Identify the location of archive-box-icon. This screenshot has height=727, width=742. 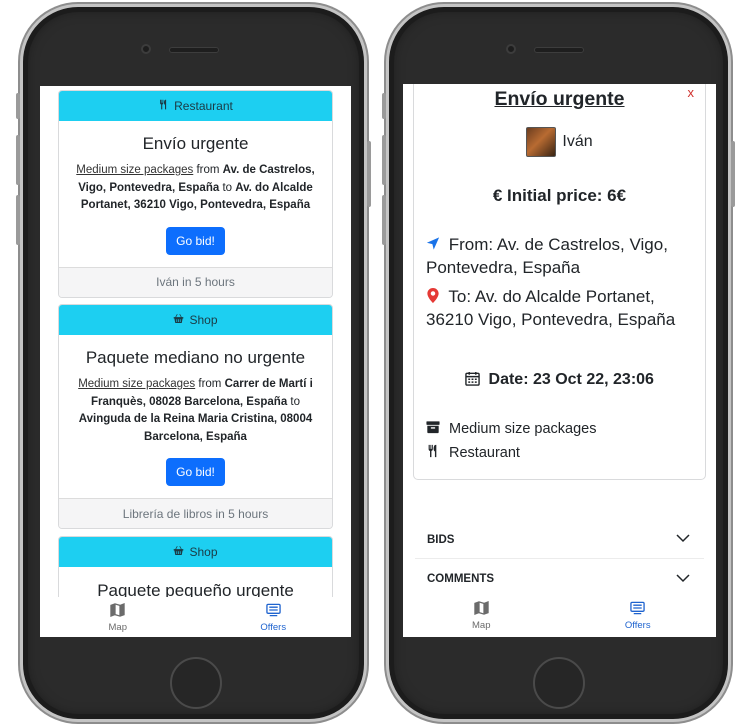
(433, 429).